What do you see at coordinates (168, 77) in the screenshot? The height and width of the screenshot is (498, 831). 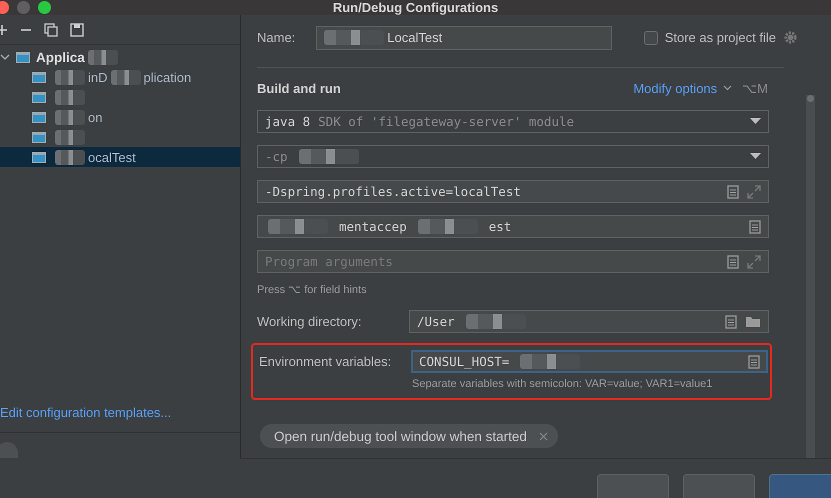 I see `tree-label: plication` at bounding box center [168, 77].